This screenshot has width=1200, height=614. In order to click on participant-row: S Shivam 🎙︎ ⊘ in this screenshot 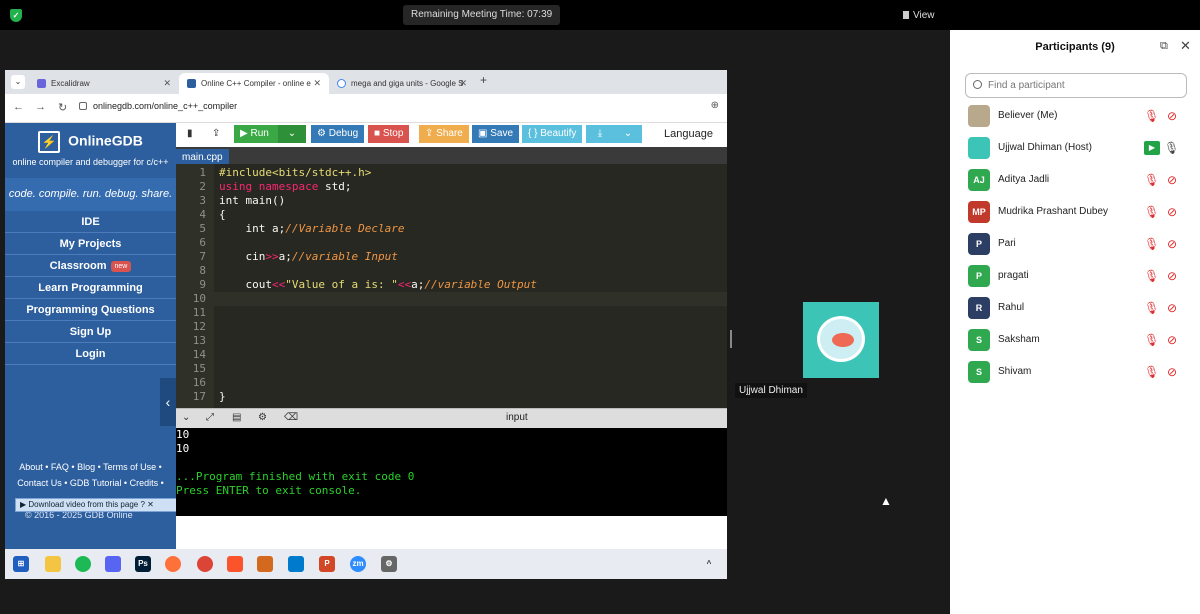, I will do `click(1079, 372)`.